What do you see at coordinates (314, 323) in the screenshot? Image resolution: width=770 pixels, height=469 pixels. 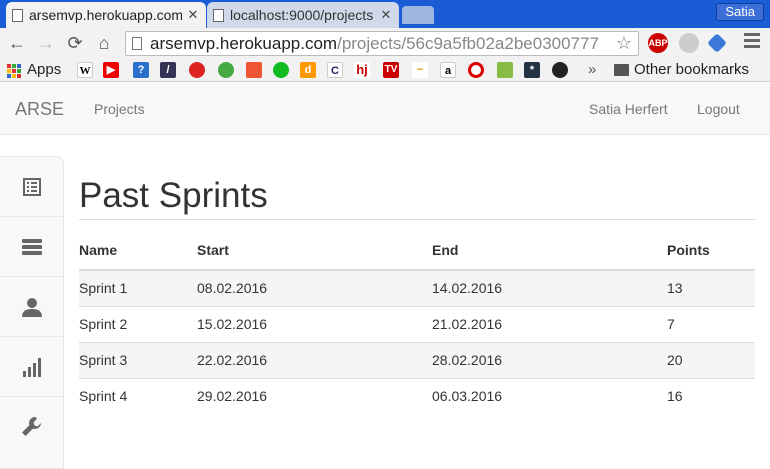 I see `cell-start: 15.02.2016` at bounding box center [314, 323].